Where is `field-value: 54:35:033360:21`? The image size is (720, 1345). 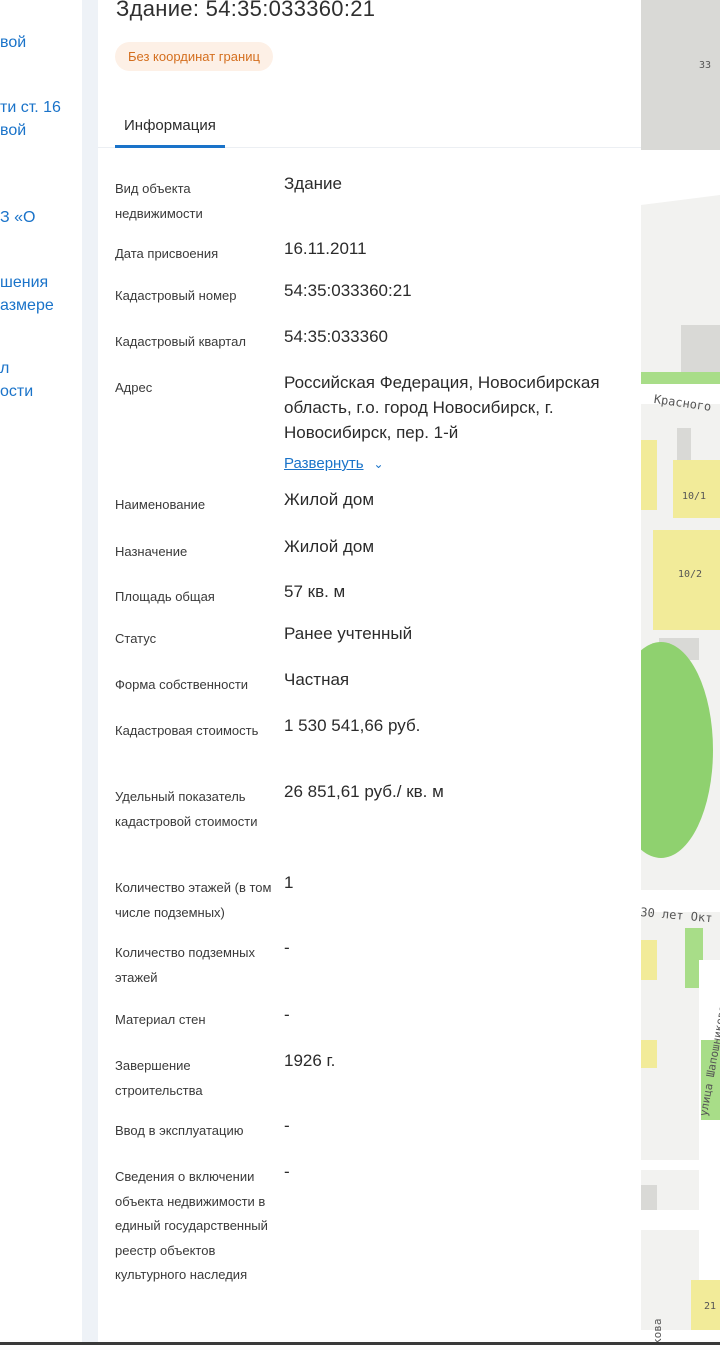
field-value: 54:35:033360:21 is located at coordinates (348, 290).